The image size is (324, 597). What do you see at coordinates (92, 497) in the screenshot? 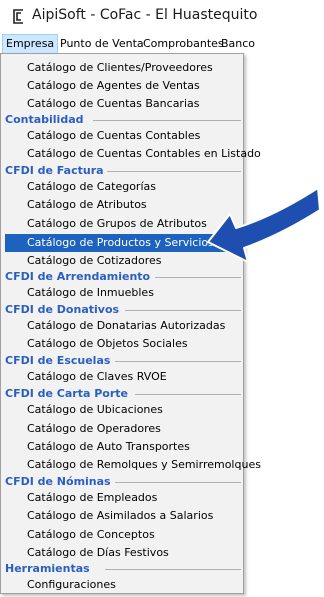
I see `menu-item-label: Catálogo de Empleados` at bounding box center [92, 497].